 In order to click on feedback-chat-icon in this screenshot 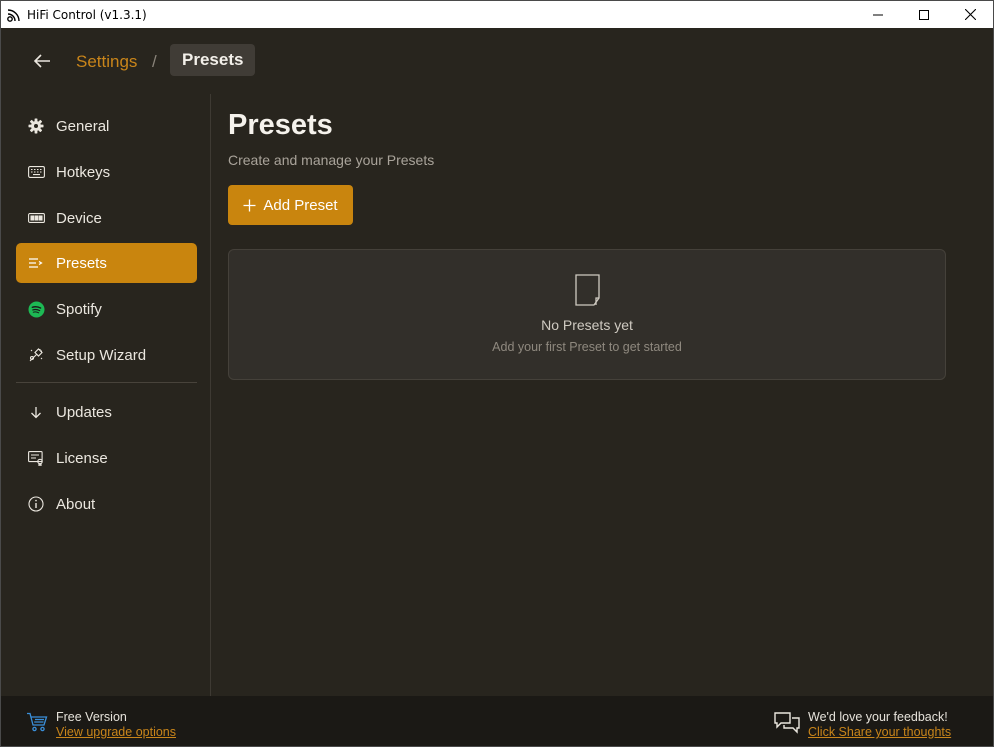, I will do `click(787, 723)`.